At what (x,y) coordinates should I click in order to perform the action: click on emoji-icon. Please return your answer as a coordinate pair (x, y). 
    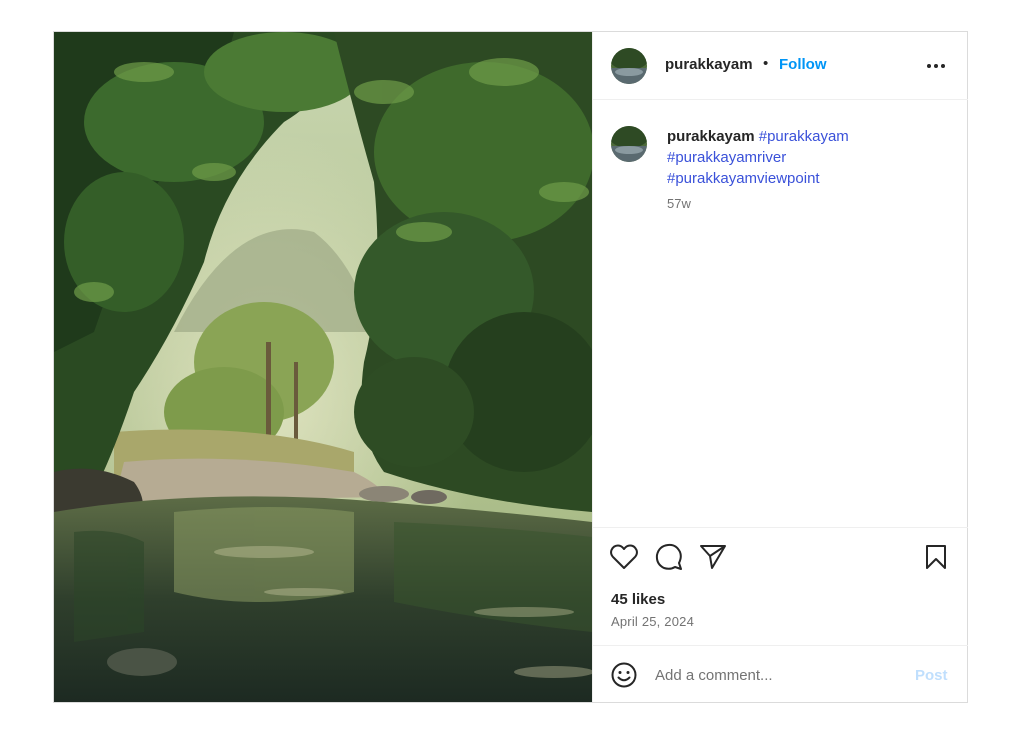
    Looking at the image, I should click on (624, 675).